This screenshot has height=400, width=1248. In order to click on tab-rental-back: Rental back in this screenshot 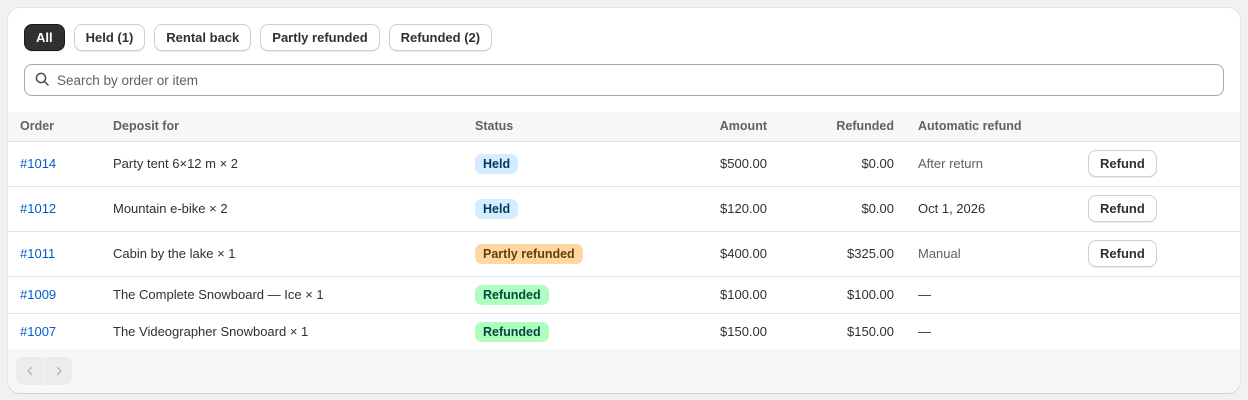, I will do `click(203, 37)`.